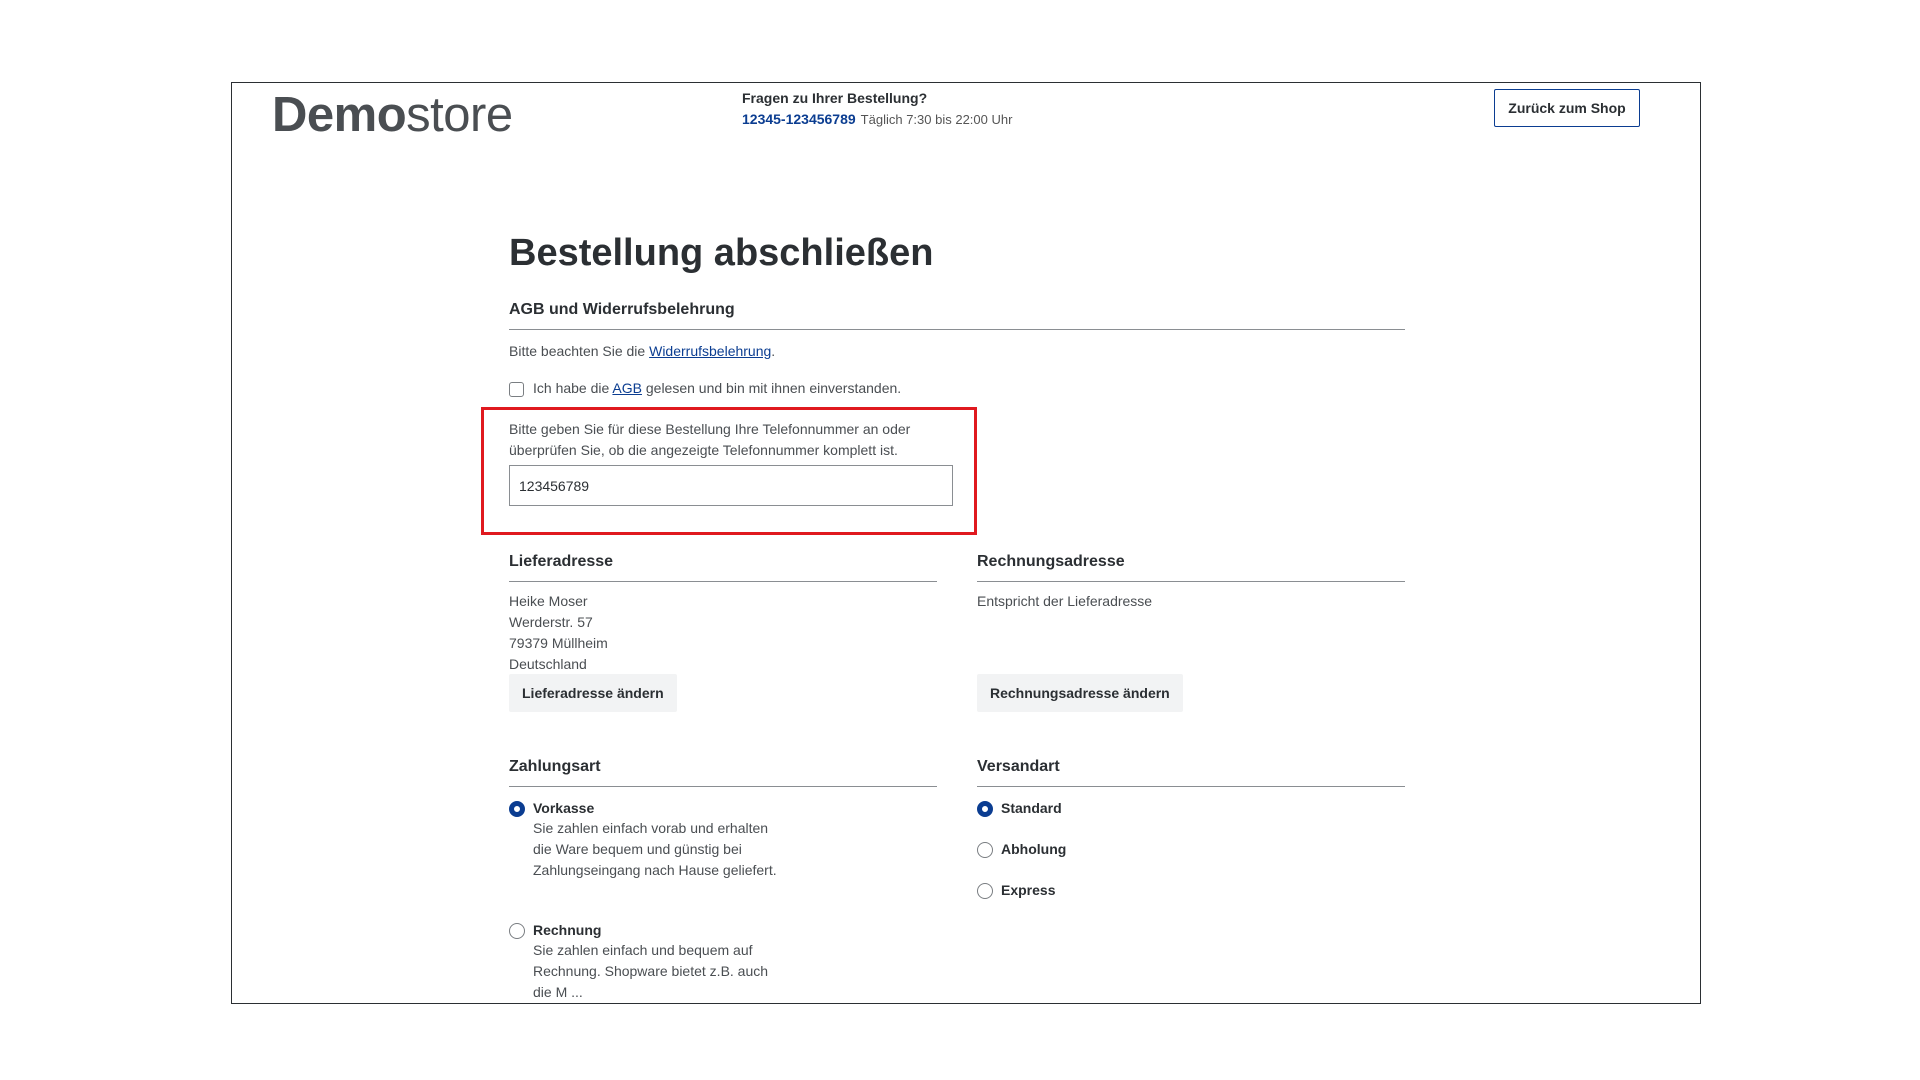  What do you see at coordinates (985, 809) in the screenshot?
I see `shipping-radio-standard` at bounding box center [985, 809].